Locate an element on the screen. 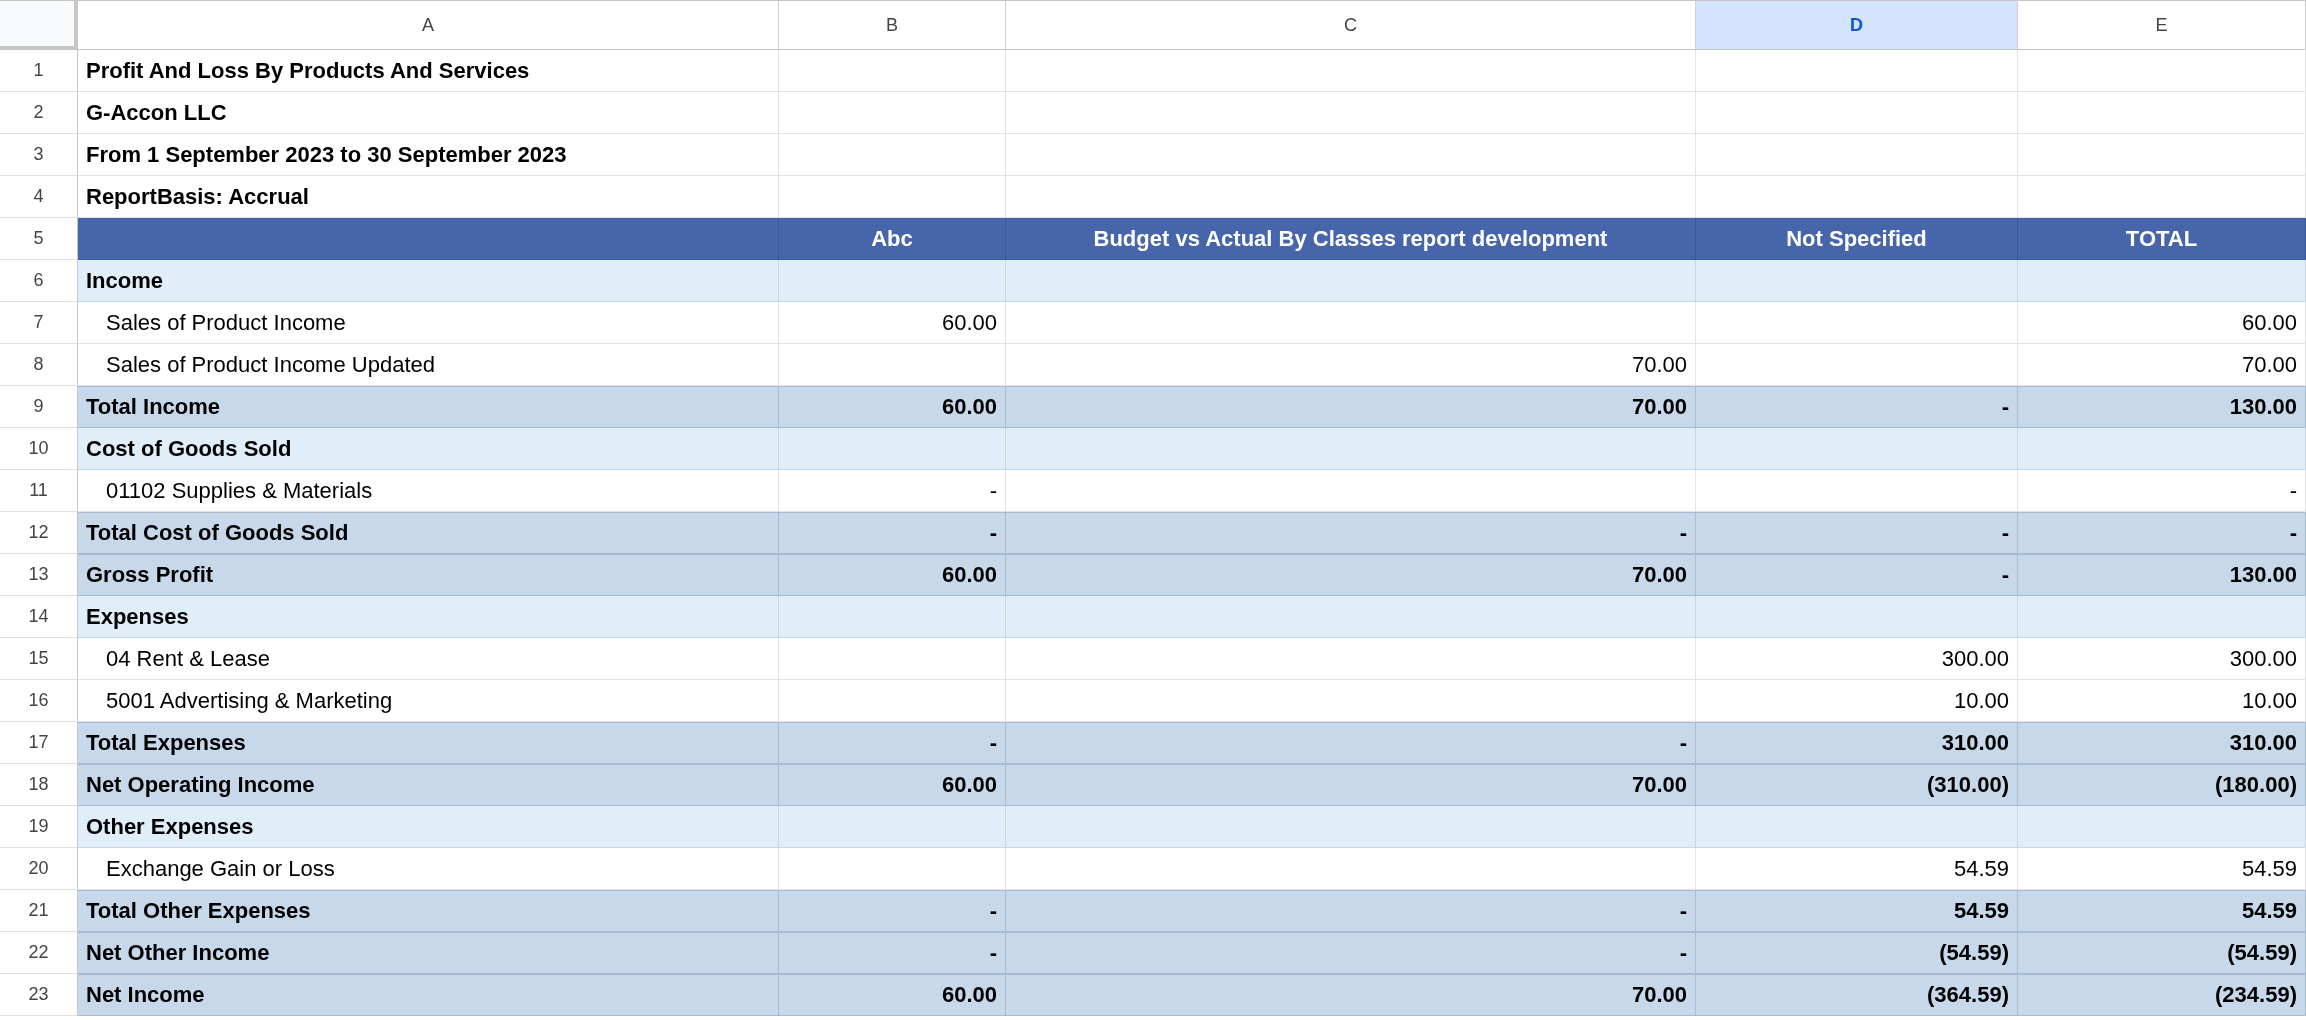 This screenshot has height=1020, width=2306. row-label: From 1 September 2023 to 30 September 2023 is located at coordinates (326, 154).